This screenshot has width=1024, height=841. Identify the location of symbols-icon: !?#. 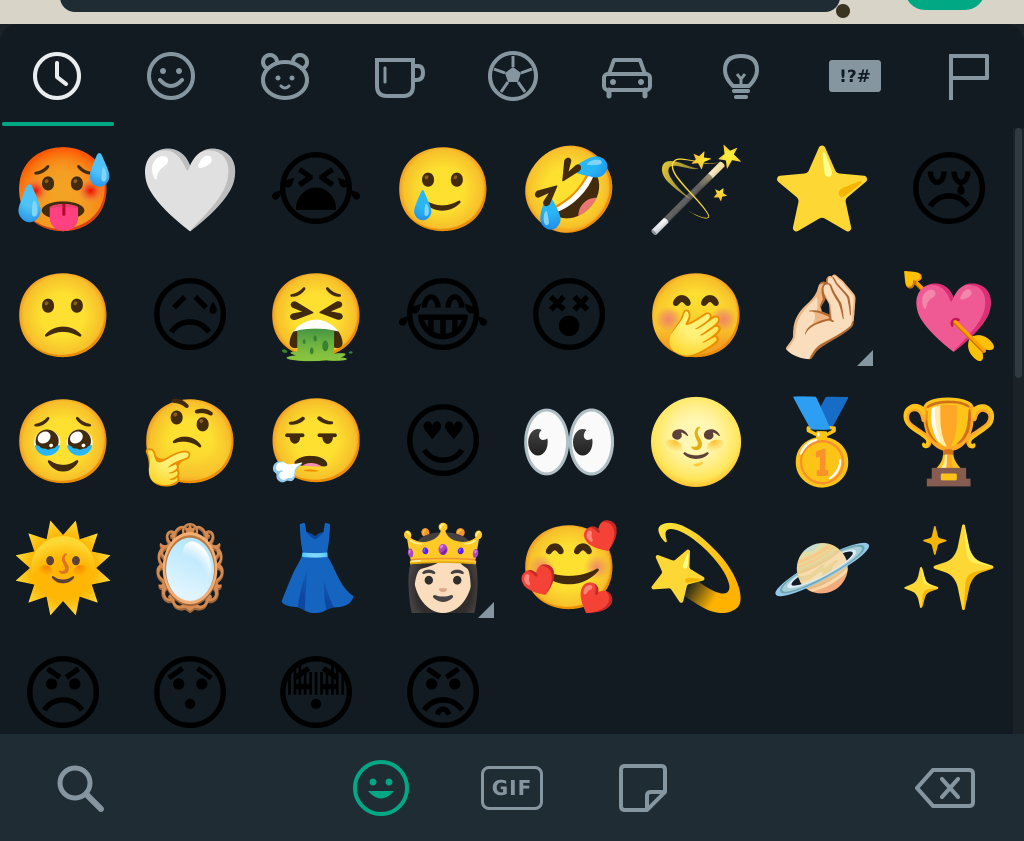
(855, 76).